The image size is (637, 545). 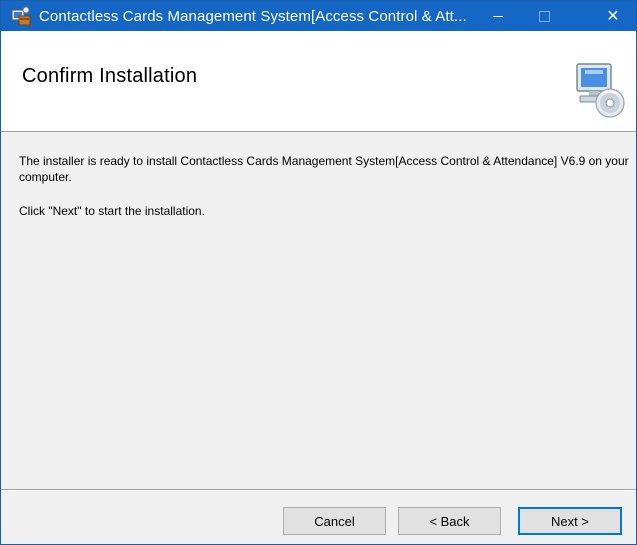 I want to click on maximize-icon, so click(x=544, y=16).